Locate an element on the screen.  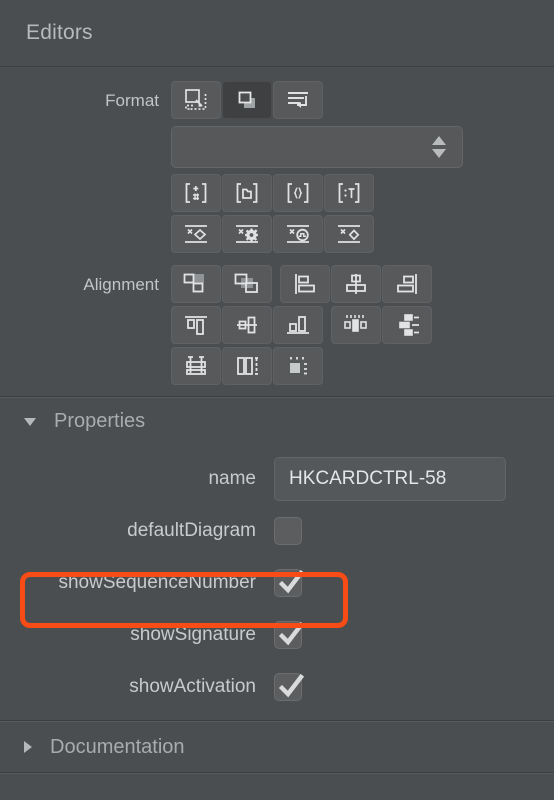
format-select is located at coordinates (317, 147).